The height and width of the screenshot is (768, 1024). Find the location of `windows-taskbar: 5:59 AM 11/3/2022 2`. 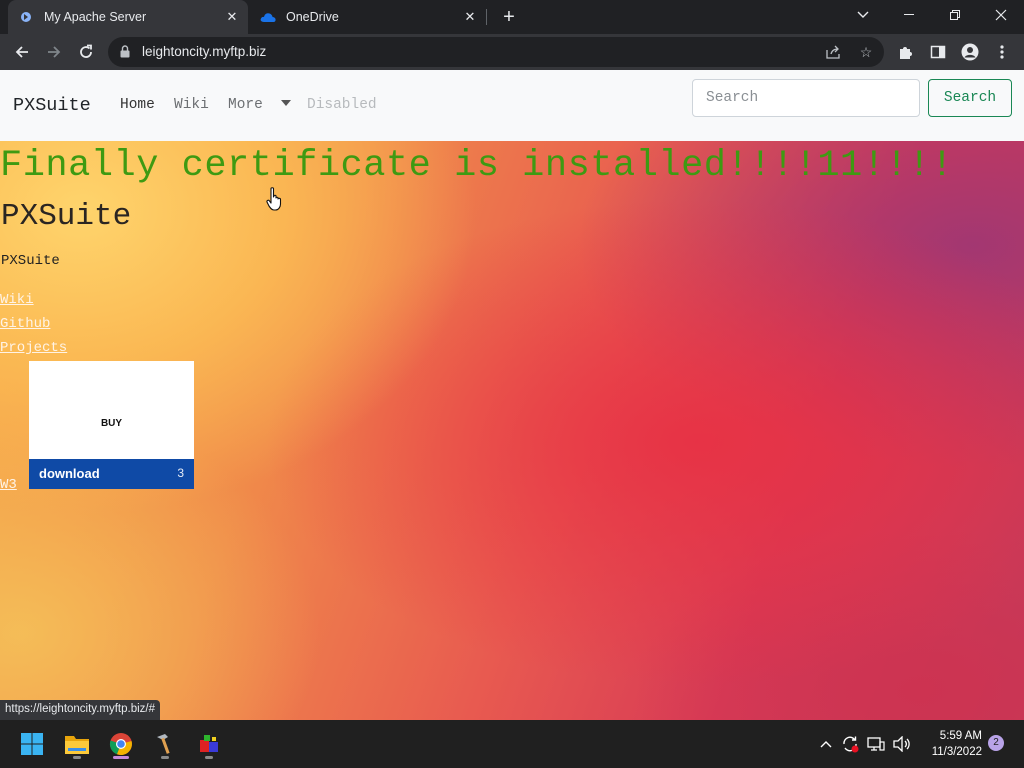

windows-taskbar: 5:59 AM 11/3/2022 2 is located at coordinates (512, 744).